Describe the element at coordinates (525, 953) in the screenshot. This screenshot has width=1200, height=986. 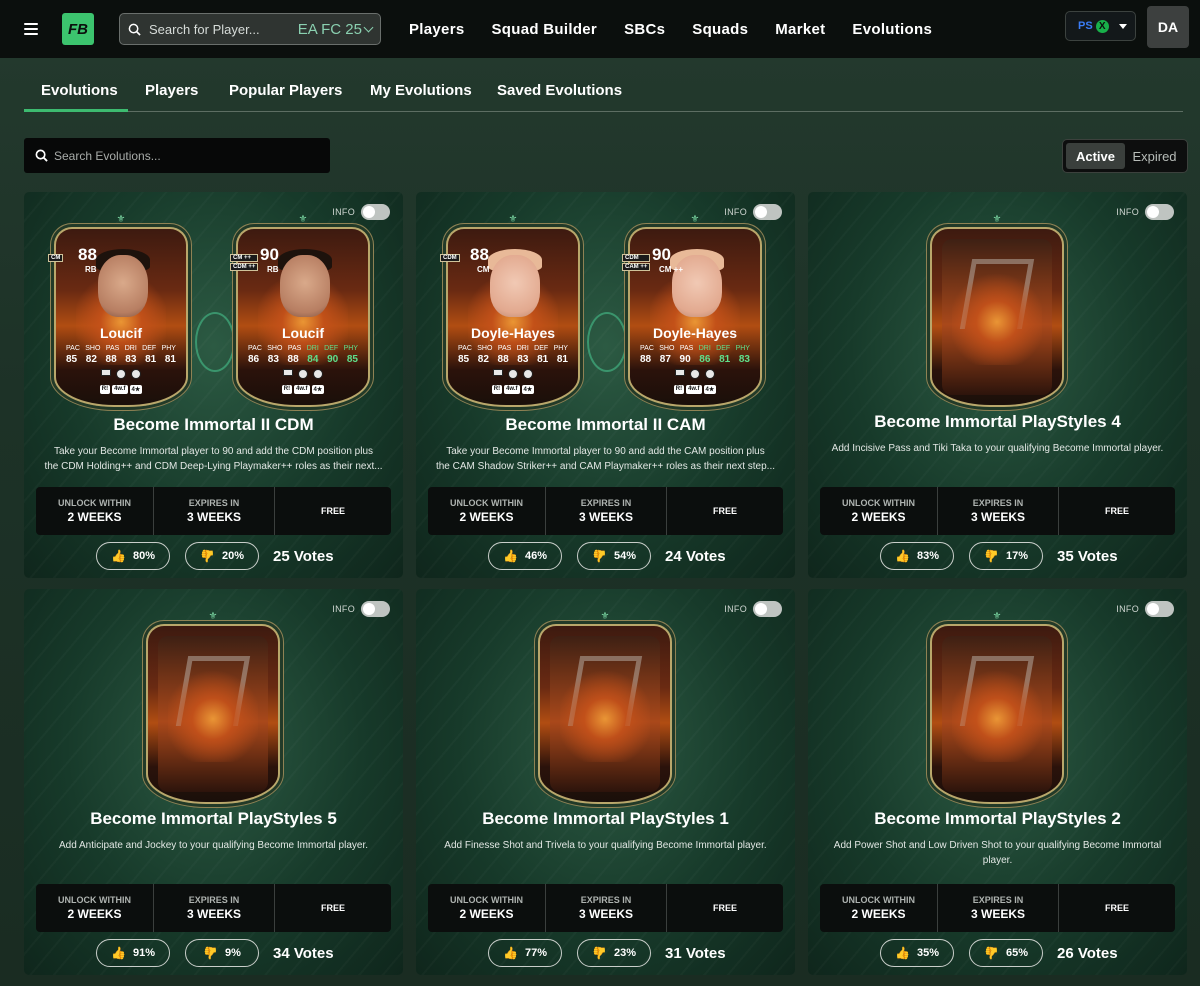
I see `upvote-button: 👍 77%` at that location.